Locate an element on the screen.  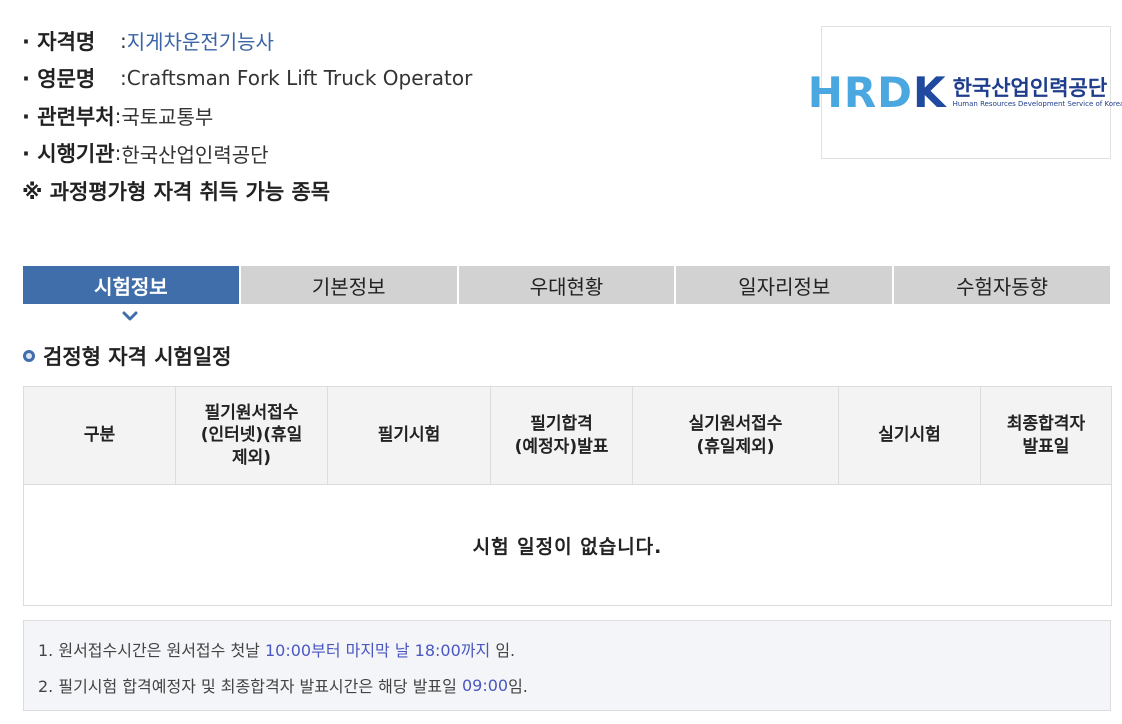
chevron-down-icon is located at coordinates (130, 316).